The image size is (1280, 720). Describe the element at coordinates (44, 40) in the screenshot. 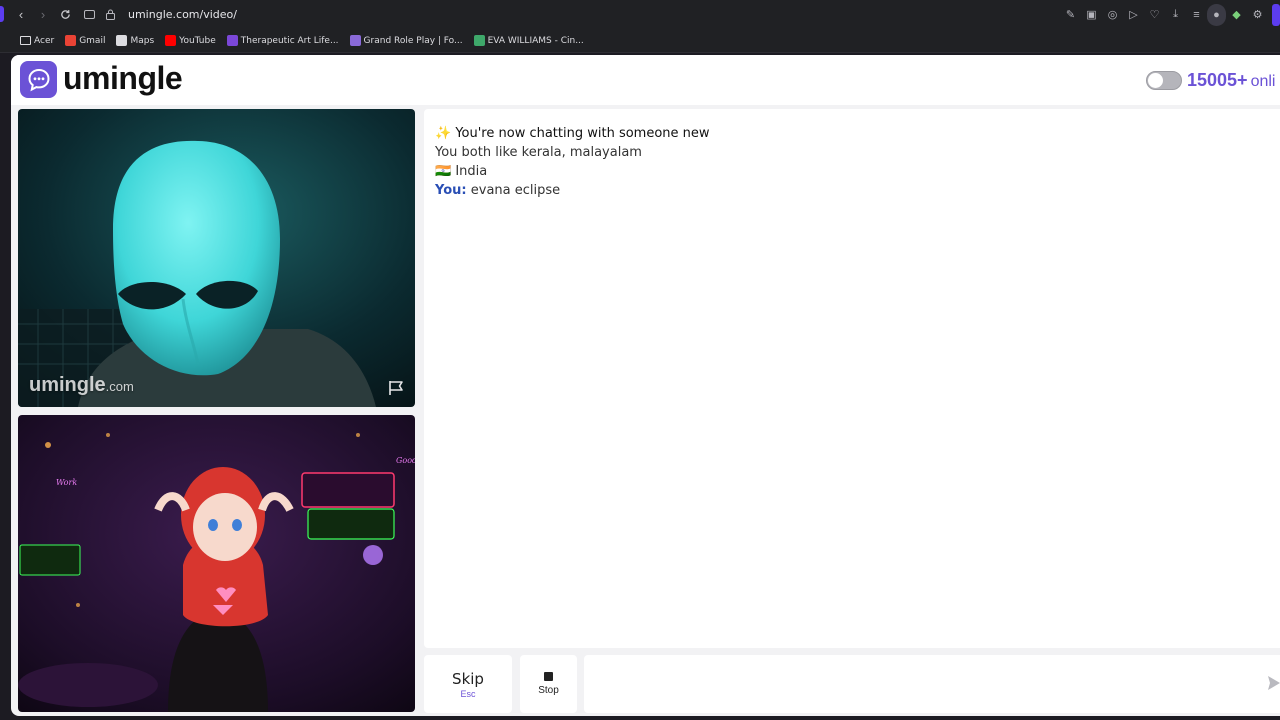

I see `bookmark-label: Acer` at that location.